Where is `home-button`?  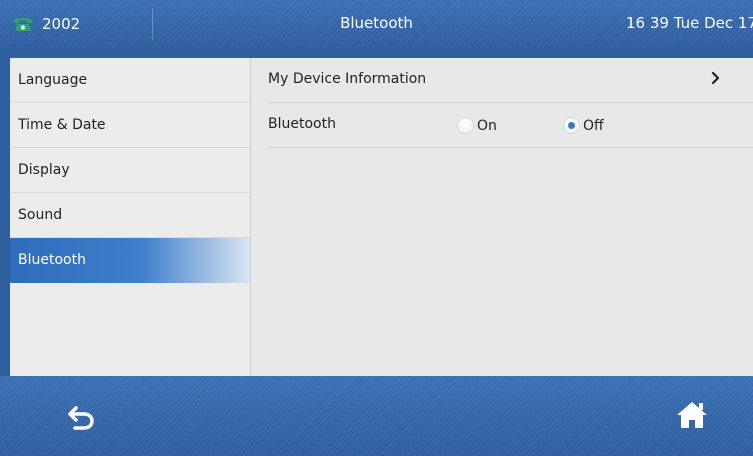 home-button is located at coordinates (692, 415).